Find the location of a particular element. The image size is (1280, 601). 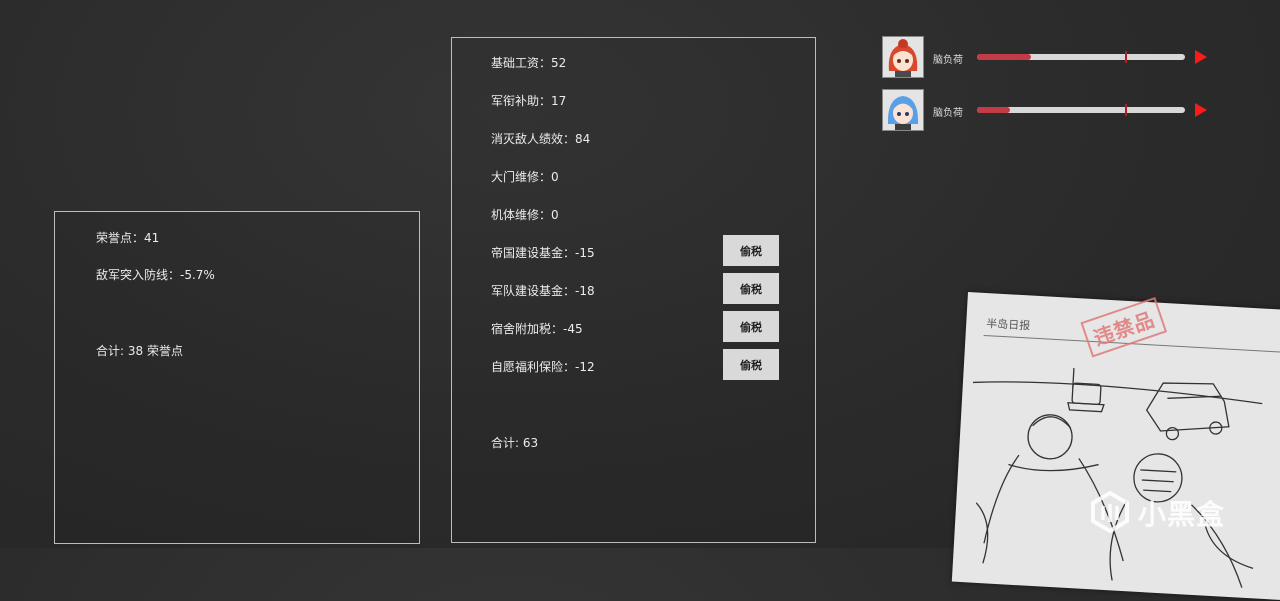

army-fund-line: 军队建设基金：-18 is located at coordinates (543, 291).